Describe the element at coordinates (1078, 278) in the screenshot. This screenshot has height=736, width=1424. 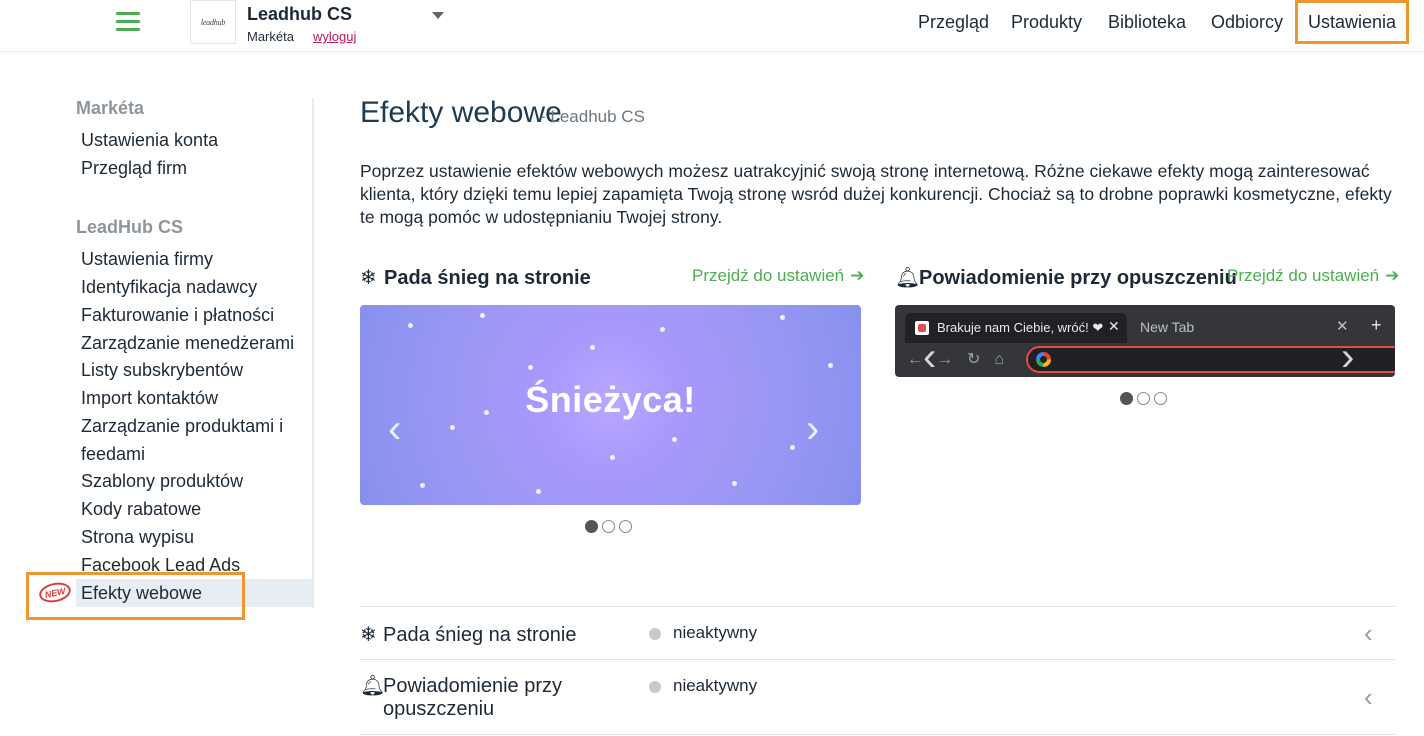
I see `card-notification-title-text: Powiadomienie przy opuszczeniu` at that location.